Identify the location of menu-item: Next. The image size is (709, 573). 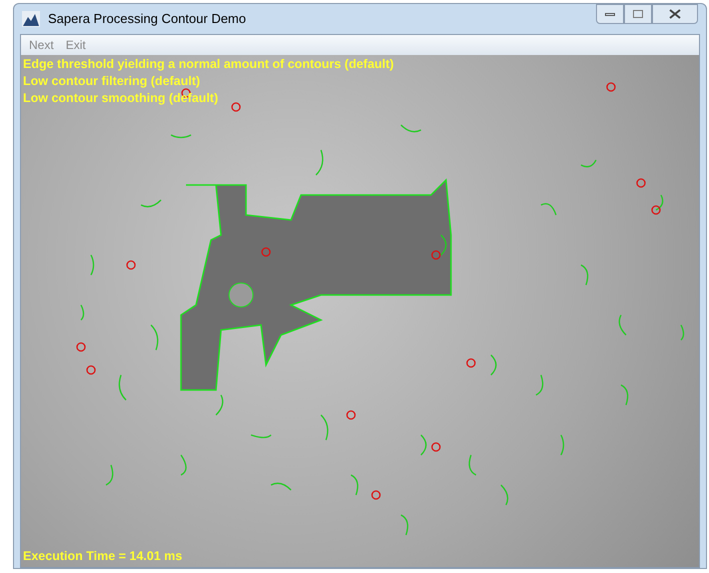
(41, 45).